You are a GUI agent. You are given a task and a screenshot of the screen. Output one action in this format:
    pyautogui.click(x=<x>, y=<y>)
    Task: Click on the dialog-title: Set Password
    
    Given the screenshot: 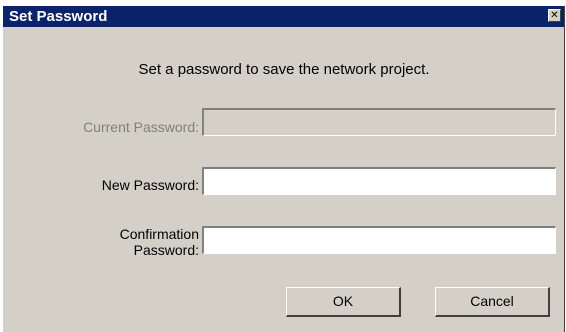 What is the action you would take?
    pyautogui.click(x=58, y=16)
    